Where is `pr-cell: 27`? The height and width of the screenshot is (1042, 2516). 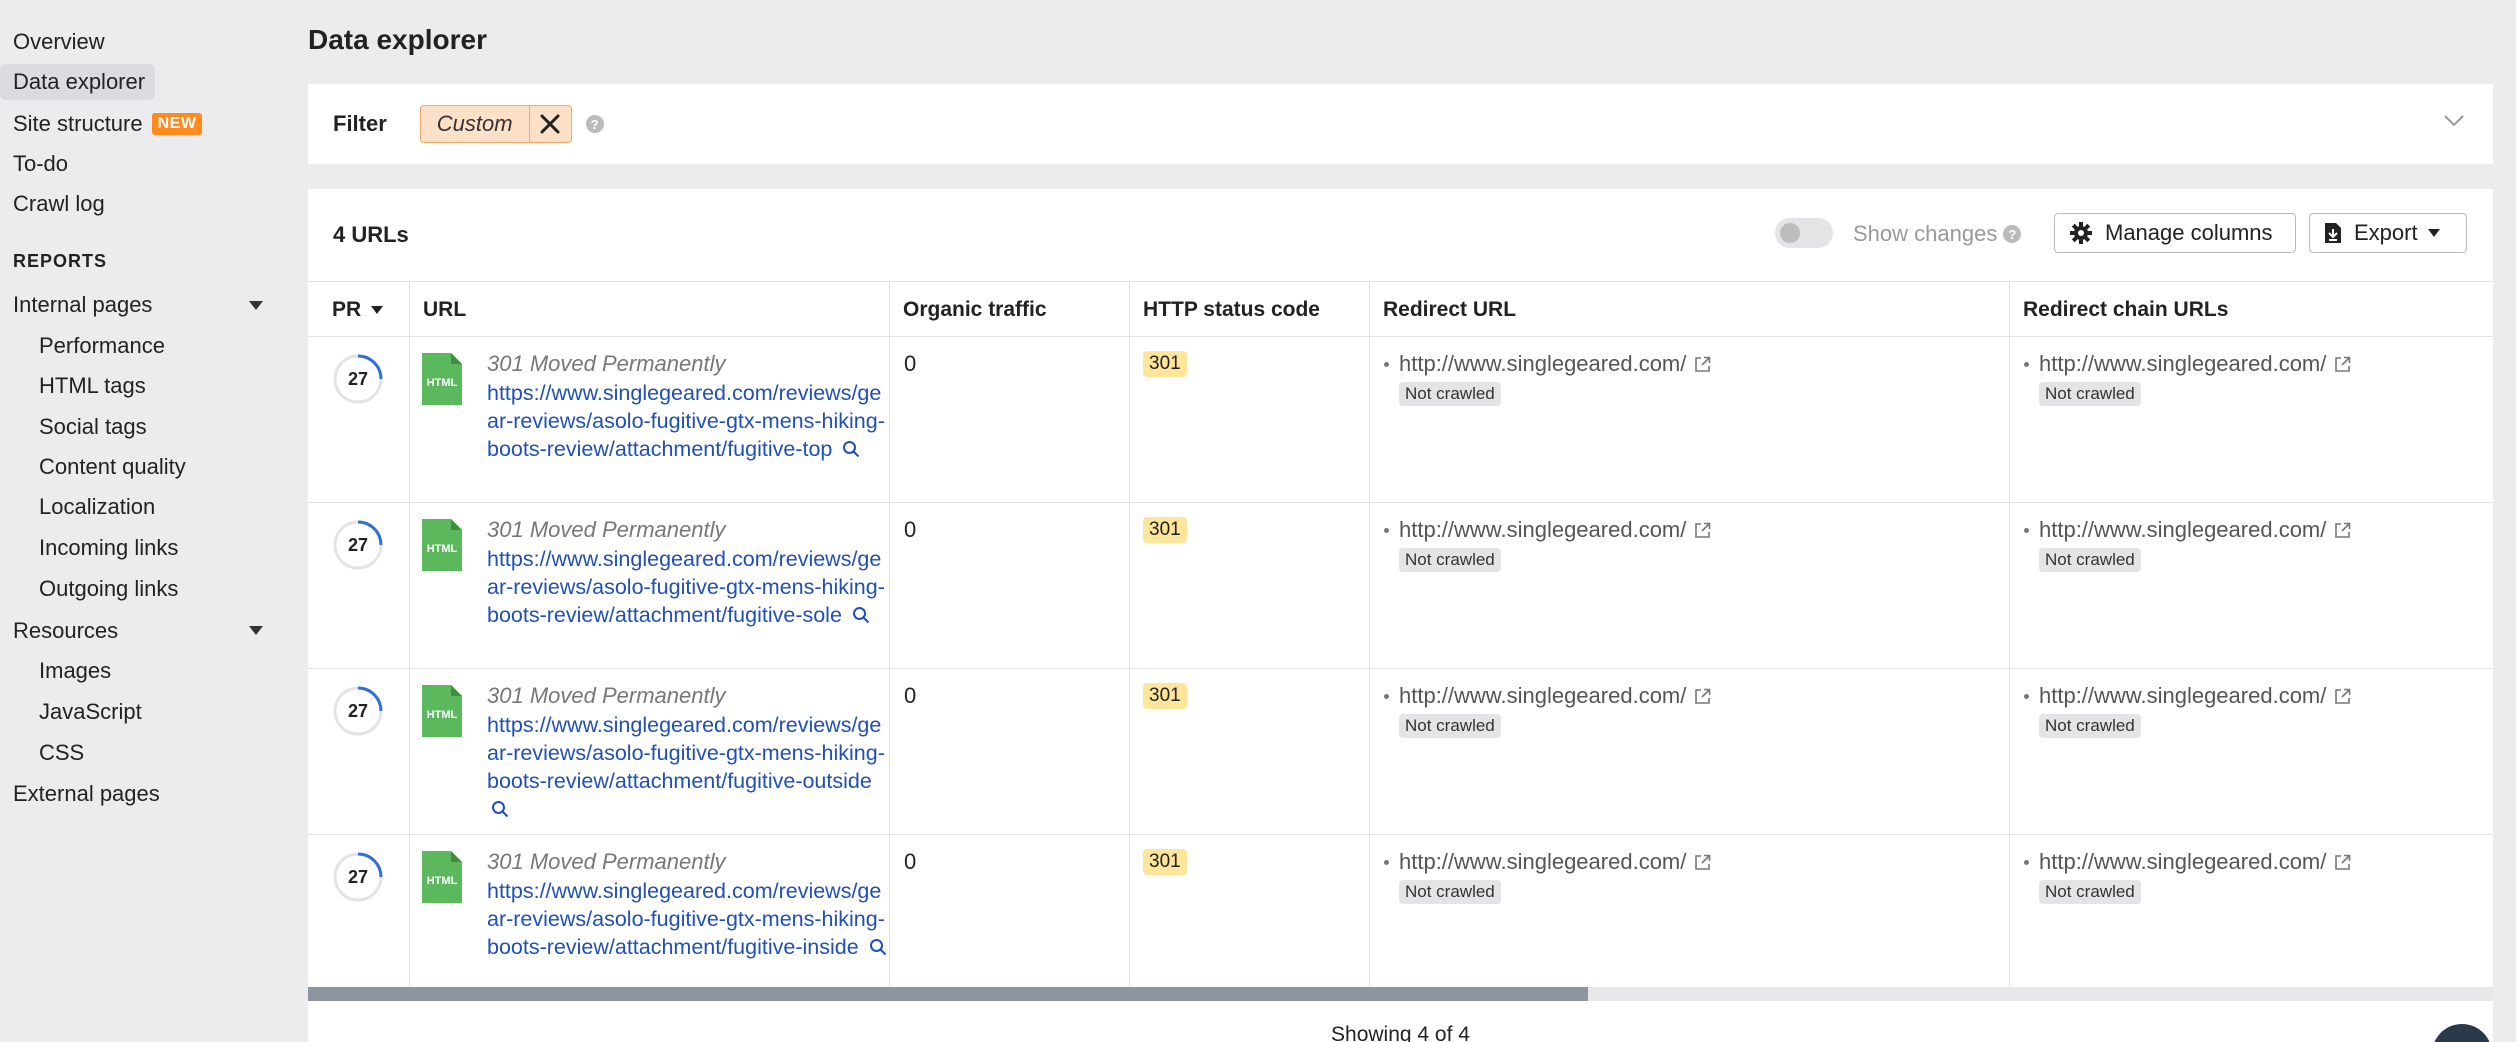 pr-cell: 27 is located at coordinates (359, 420).